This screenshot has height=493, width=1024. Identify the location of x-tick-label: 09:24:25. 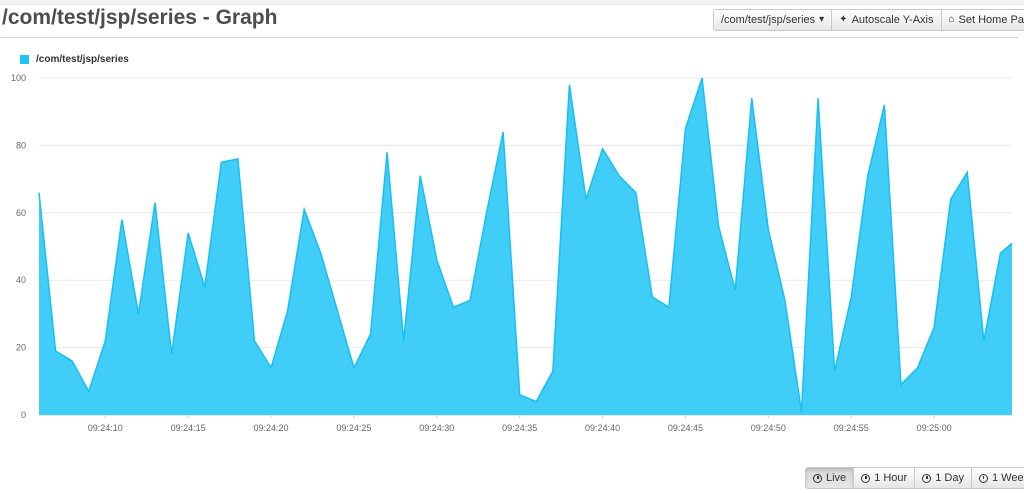
(353, 428).